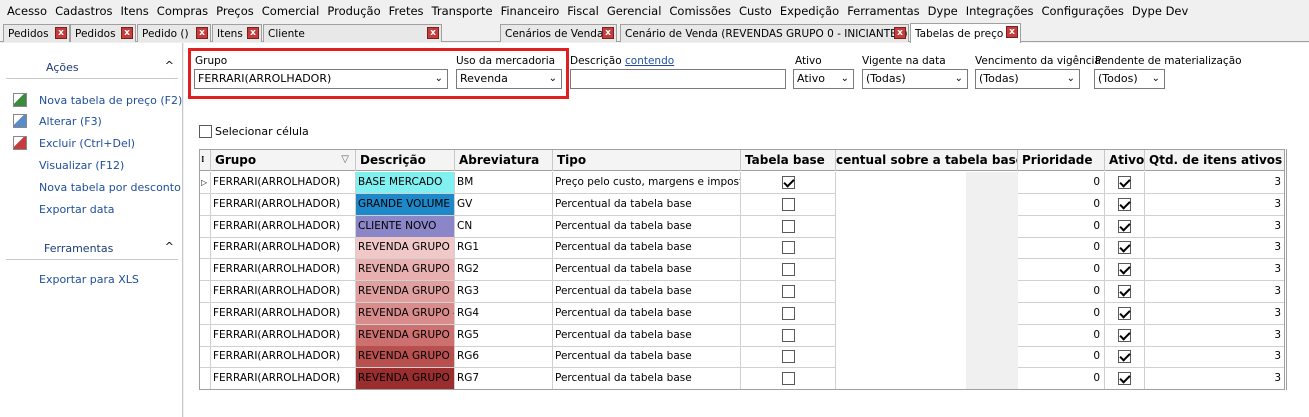  What do you see at coordinates (788, 160) in the screenshot?
I see `column-header: Tabela base` at bounding box center [788, 160].